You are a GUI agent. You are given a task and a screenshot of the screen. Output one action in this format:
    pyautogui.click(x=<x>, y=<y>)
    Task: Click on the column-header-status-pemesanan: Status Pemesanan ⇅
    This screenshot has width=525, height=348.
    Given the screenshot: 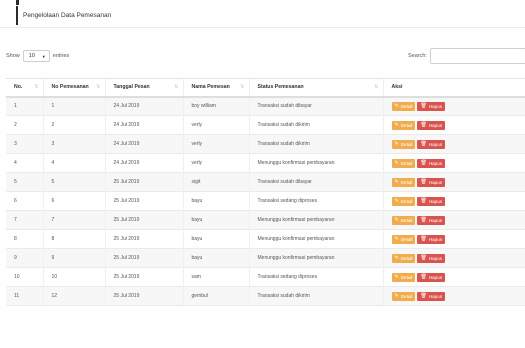 What is the action you would take?
    pyautogui.click(x=316, y=87)
    